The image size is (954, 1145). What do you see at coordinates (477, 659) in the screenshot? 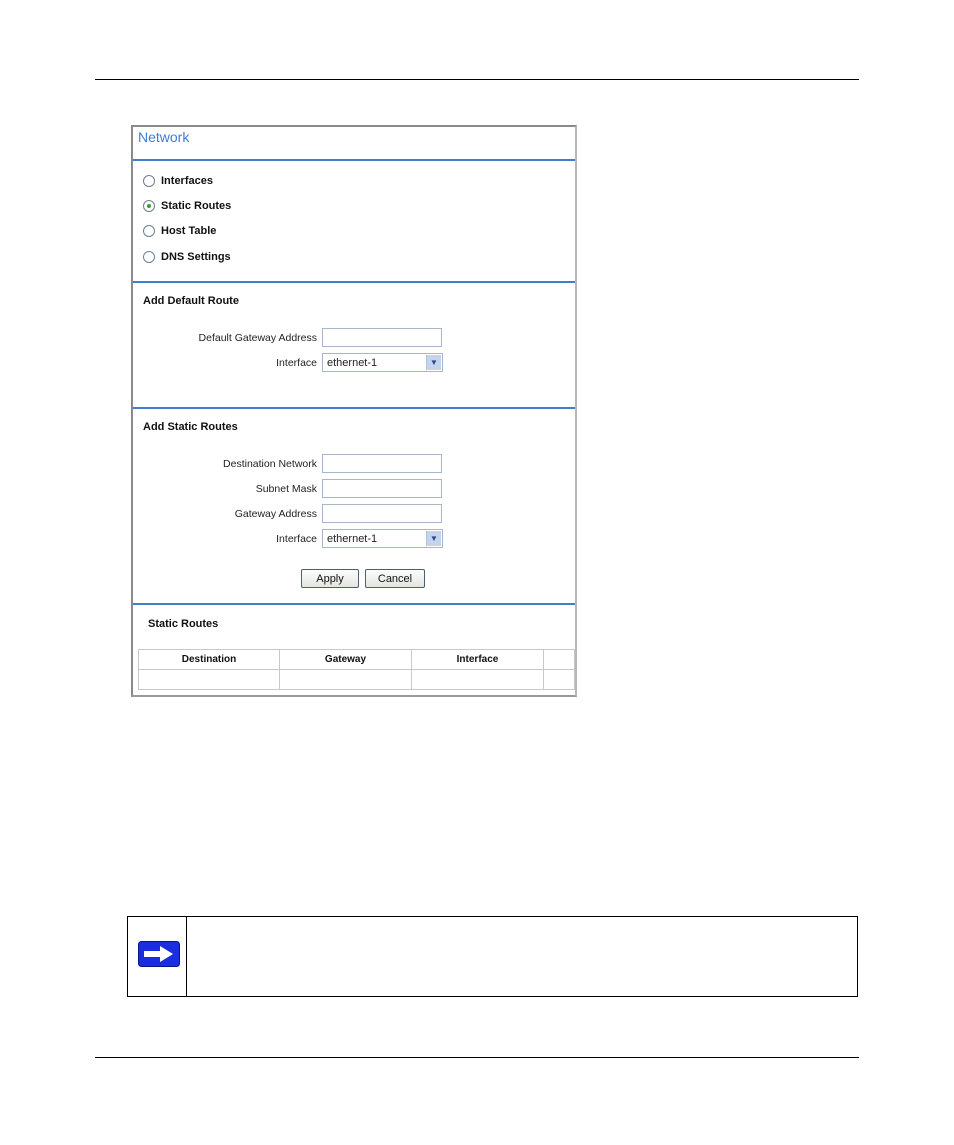
I see `column-header-interface: Interface` at bounding box center [477, 659].